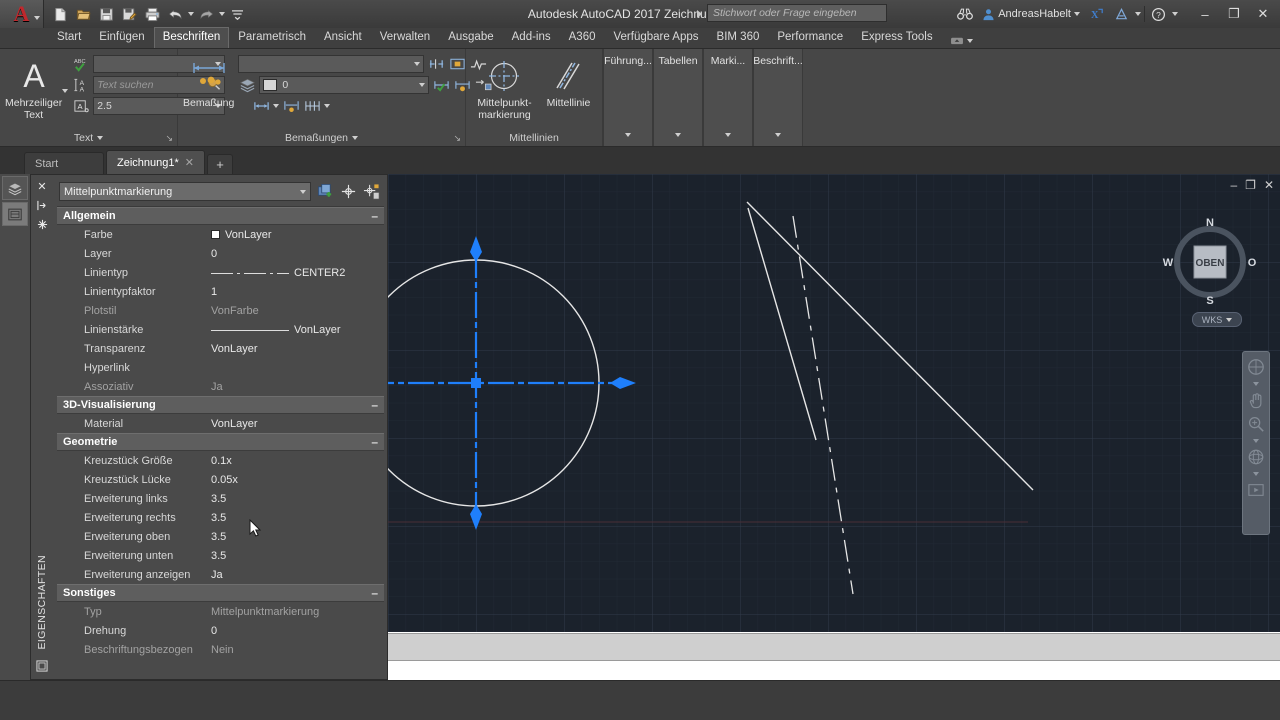  What do you see at coordinates (738, 37) in the screenshot?
I see `ribbon-tab-bim-360: BIM 360` at bounding box center [738, 37].